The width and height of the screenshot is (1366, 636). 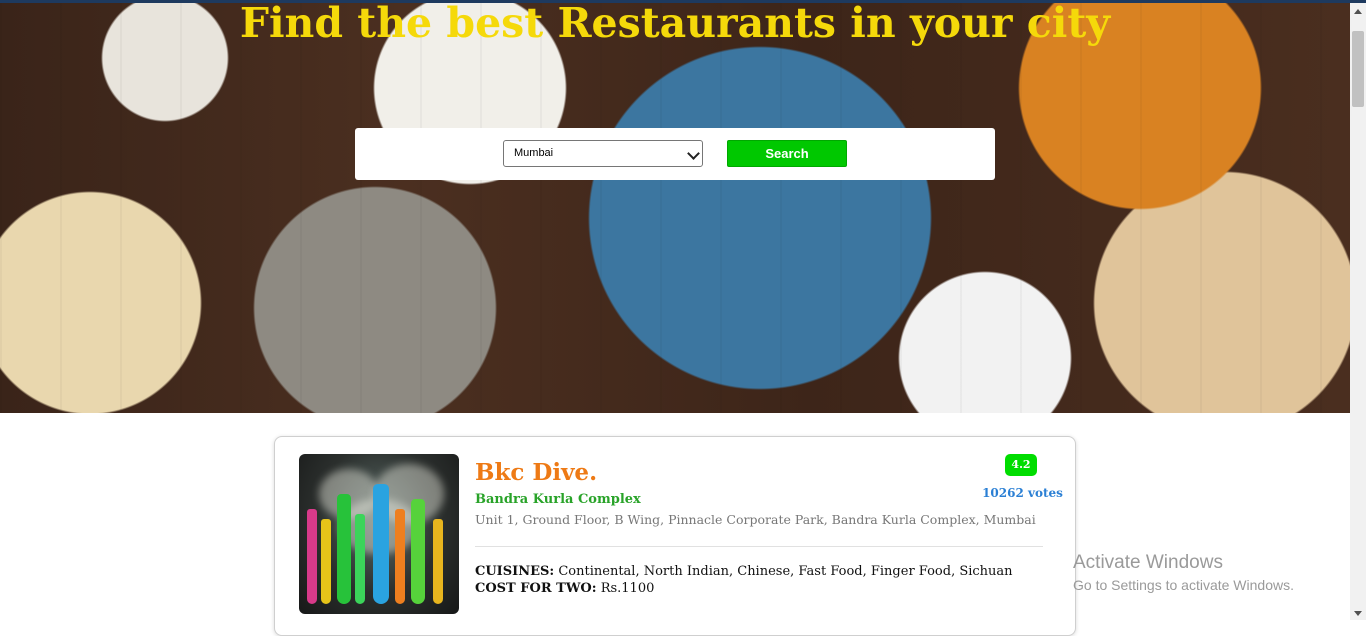 What do you see at coordinates (603, 153) in the screenshot?
I see `city-select: Mumbai` at bounding box center [603, 153].